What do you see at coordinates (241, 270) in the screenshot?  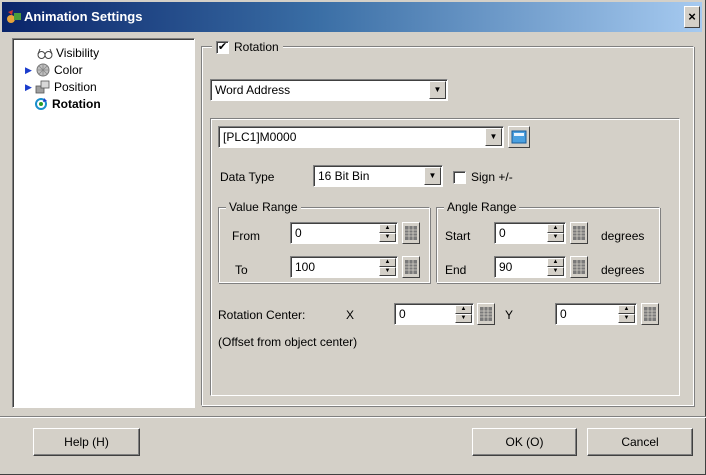 I see `to-label: To` at bounding box center [241, 270].